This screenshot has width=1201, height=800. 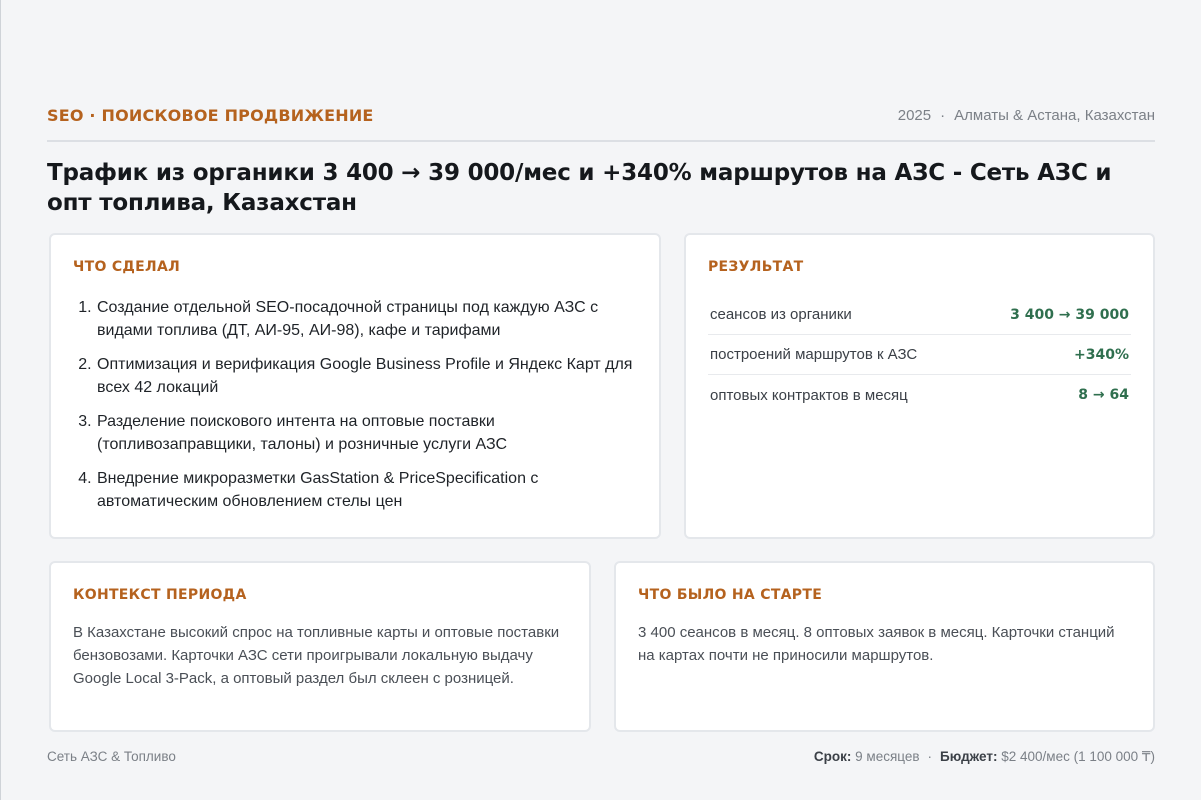 I want to click on category-eyebrow: SEO · ПОИСКОВОЕ ПРОДВИЖЕНИЕ, so click(x=210, y=115).